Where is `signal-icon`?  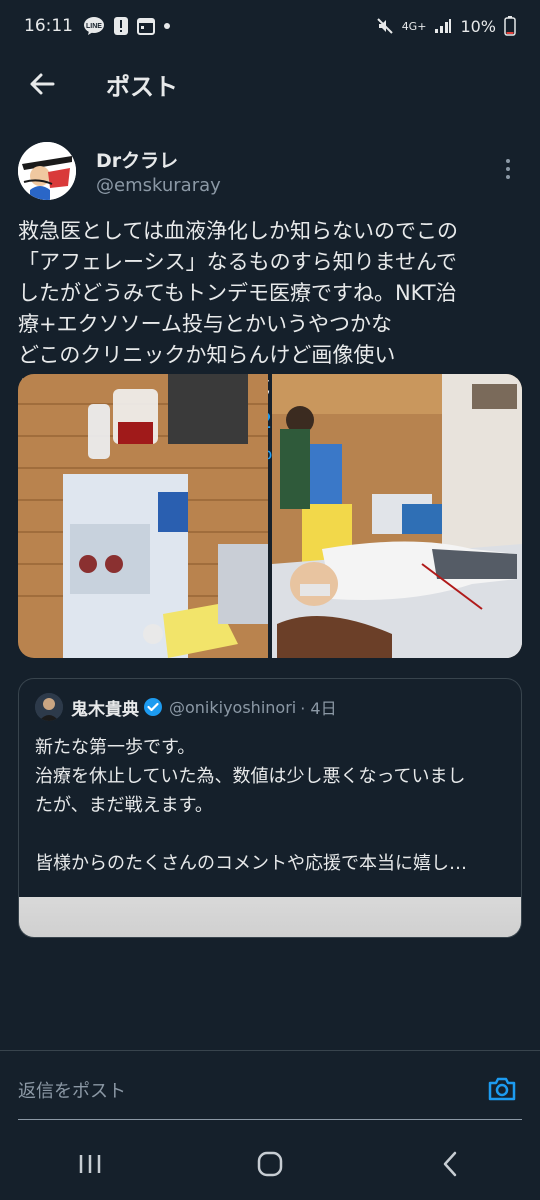 signal-icon is located at coordinates (443, 26).